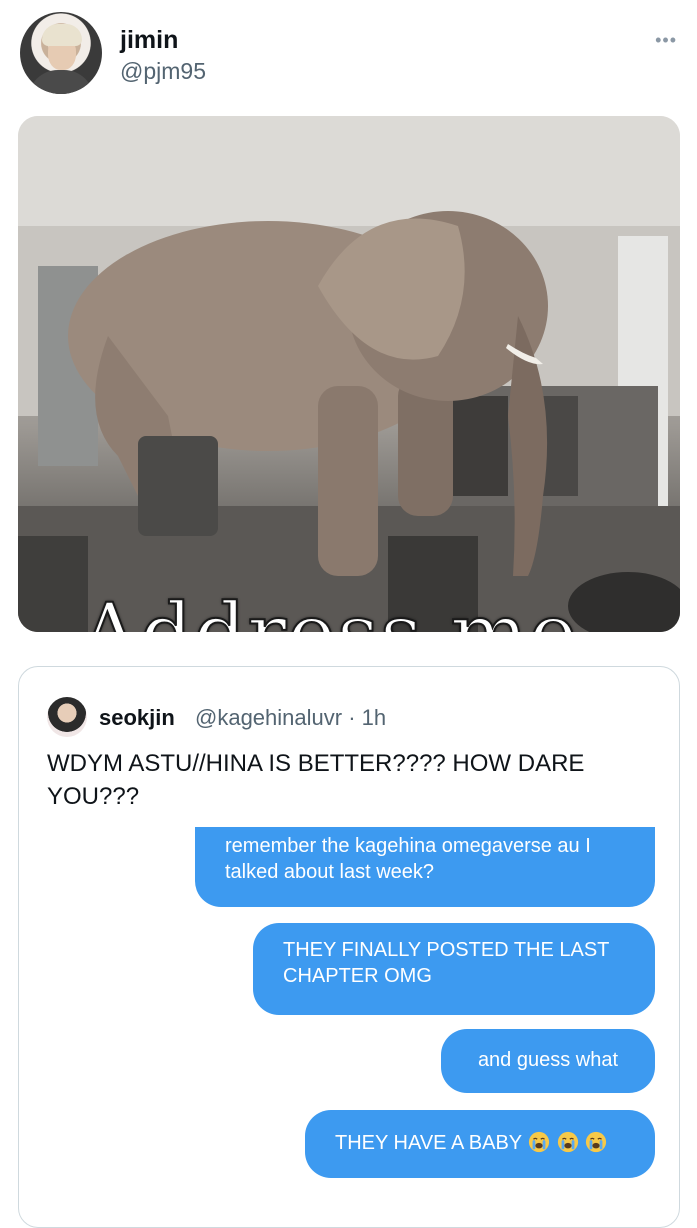 This screenshot has height=1228, width=697. Describe the element at coordinates (290, 718) in the screenshot. I see `quoted-author-handle-and-time: @kagehinaluvr · 1h` at that location.